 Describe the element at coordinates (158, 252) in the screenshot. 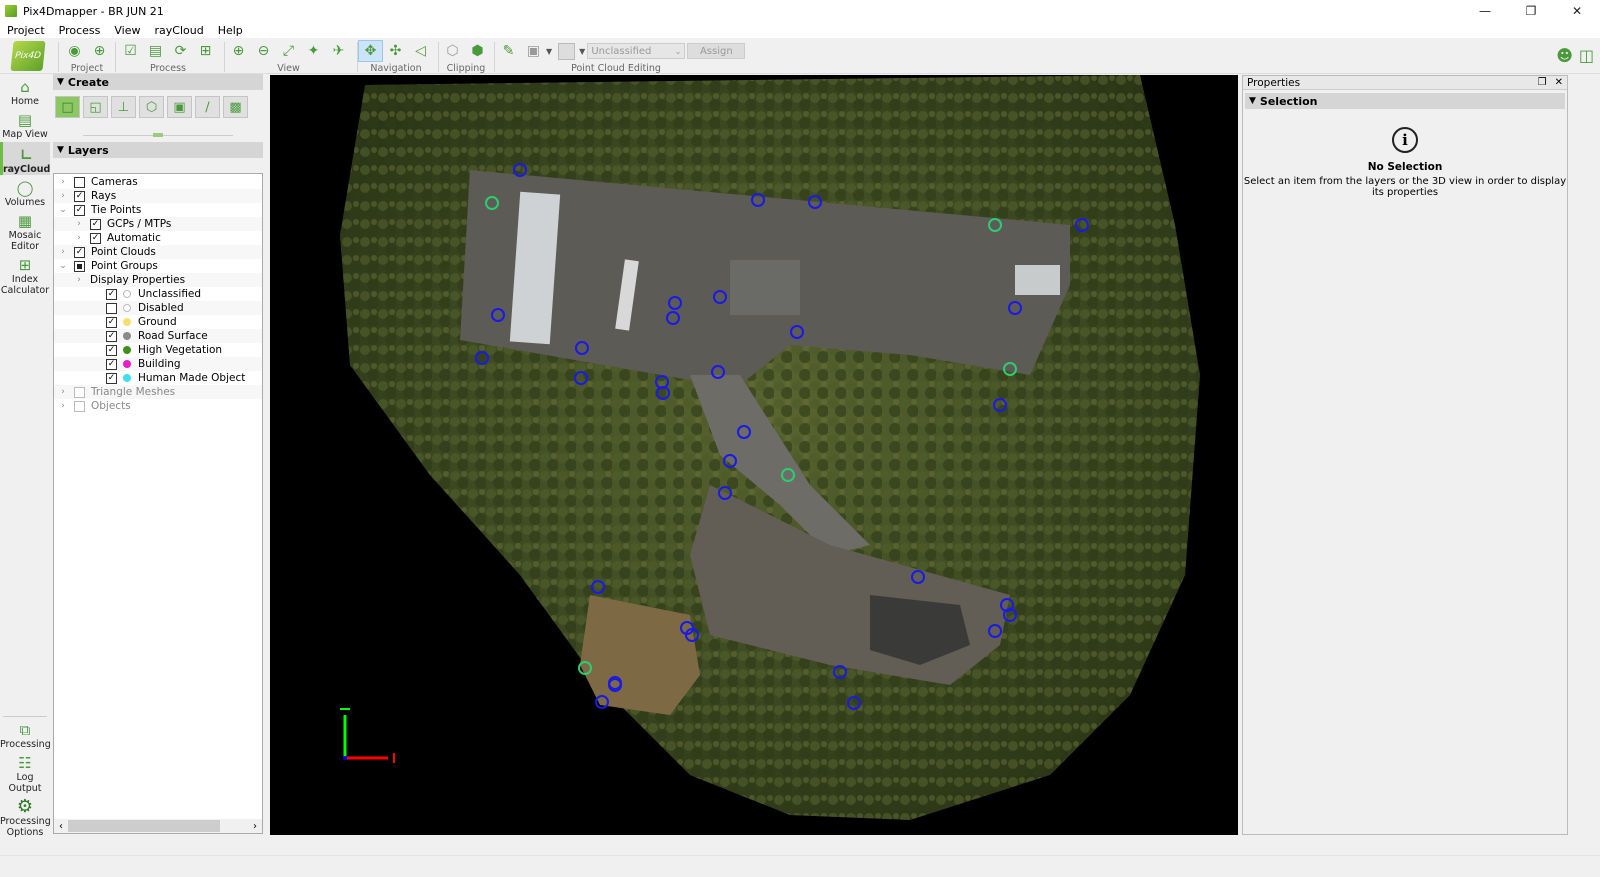

I see `layer-row: › ✓ Point Clouds` at that location.